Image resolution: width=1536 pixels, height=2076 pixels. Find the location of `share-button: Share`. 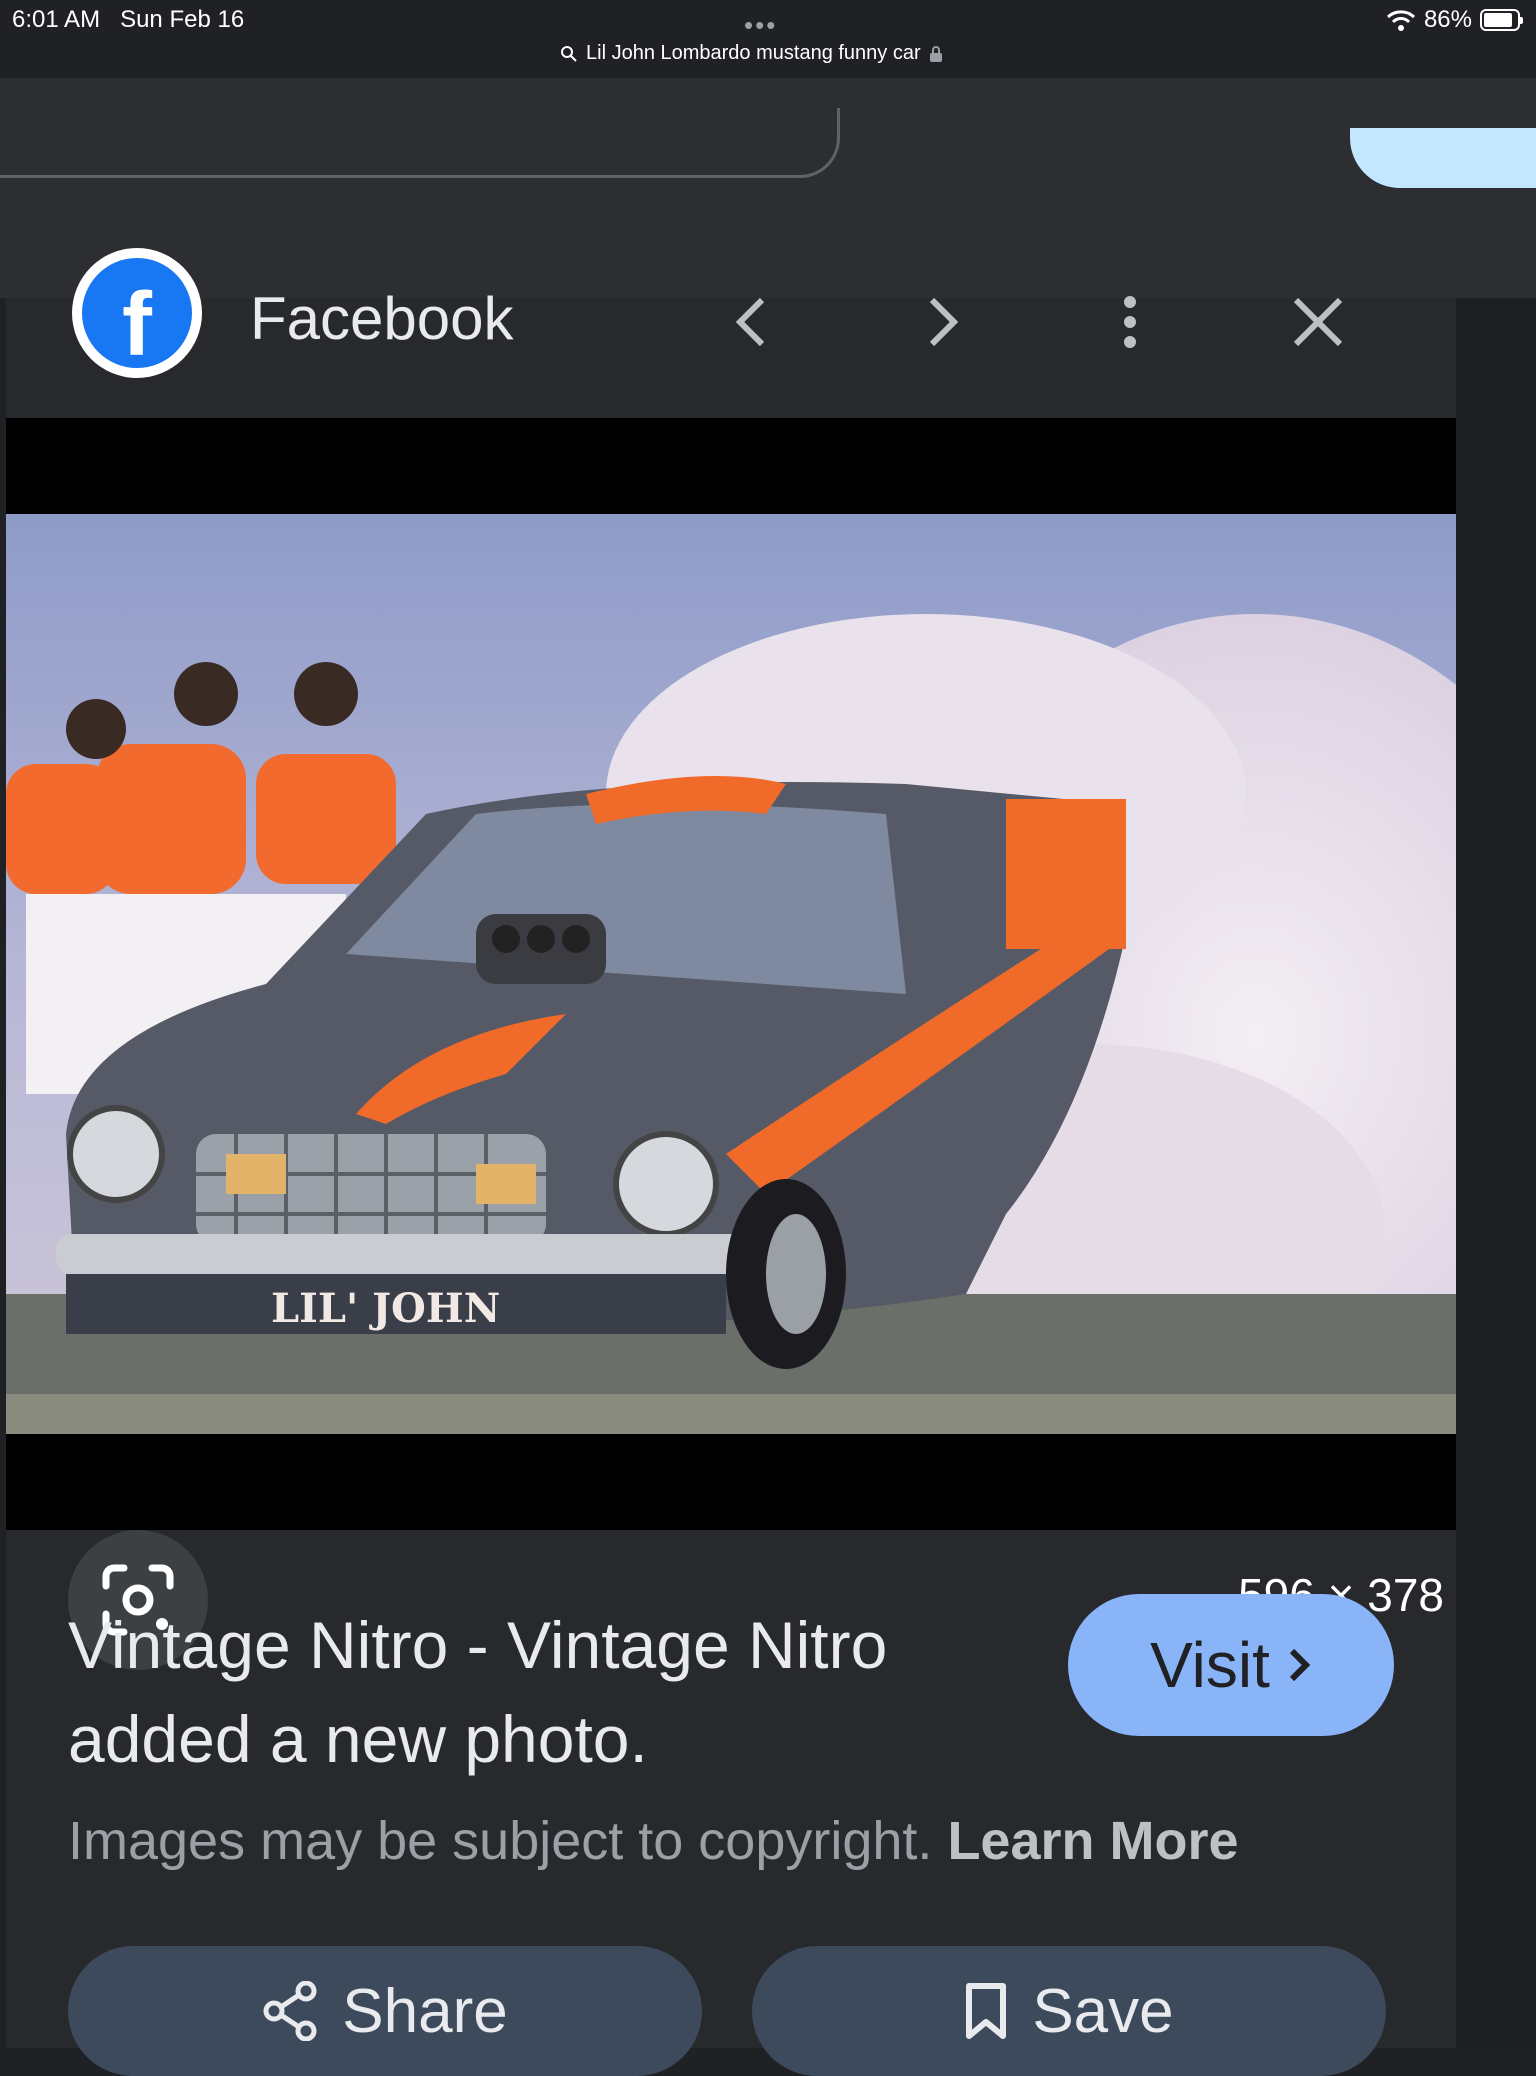

share-button: Share is located at coordinates (385, 2011).